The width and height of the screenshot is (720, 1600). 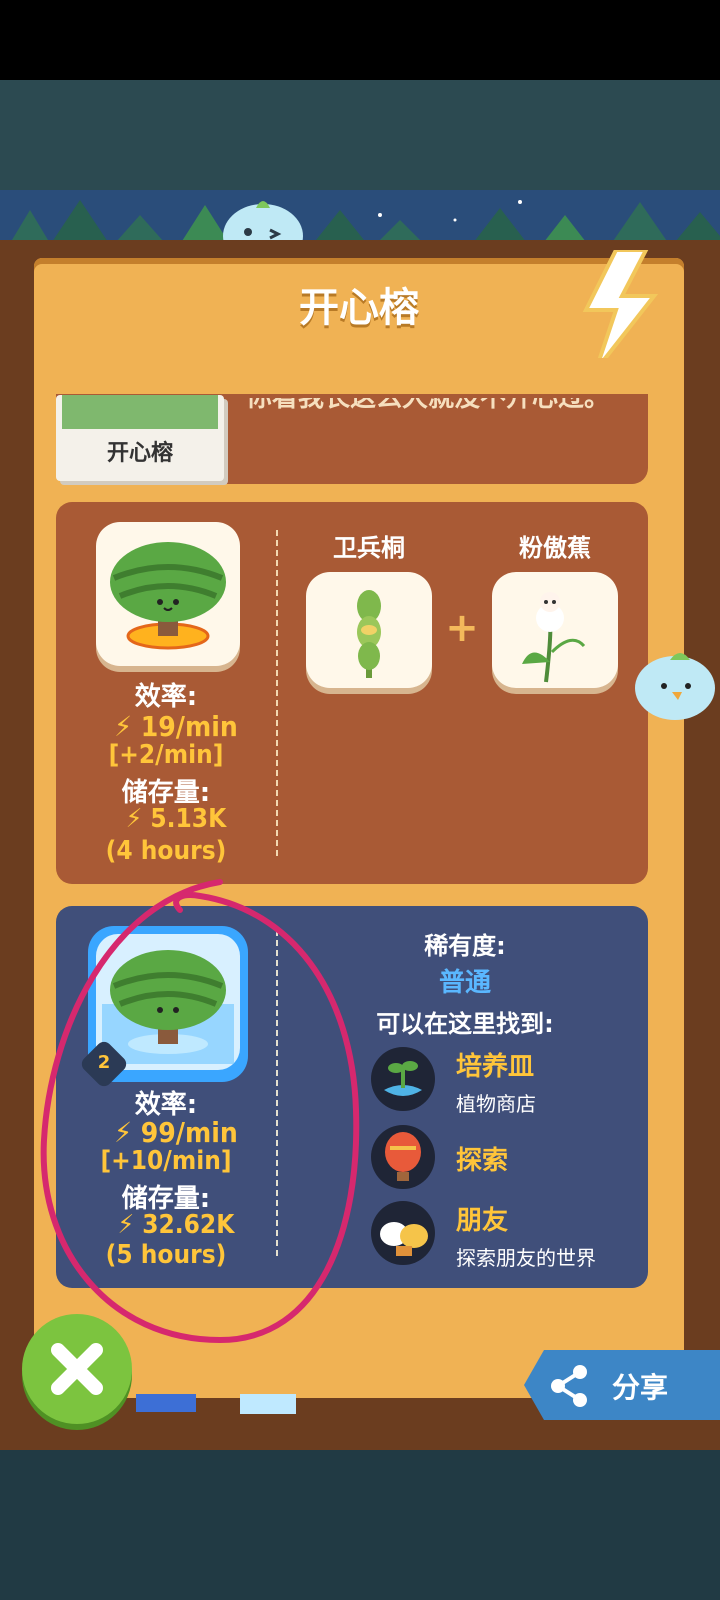 What do you see at coordinates (359, 376) in the screenshot?
I see `scroll-mask` at bounding box center [359, 376].